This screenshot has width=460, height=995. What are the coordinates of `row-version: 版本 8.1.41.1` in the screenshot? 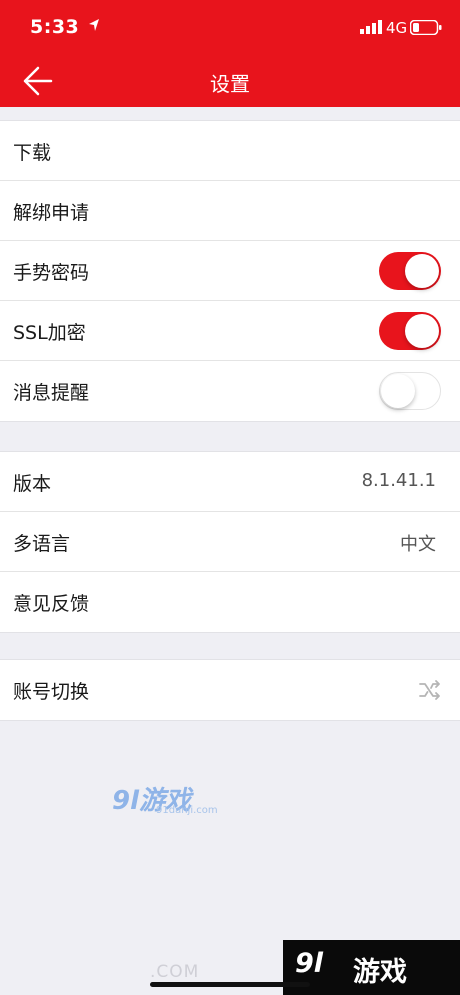 It's located at (230, 482).